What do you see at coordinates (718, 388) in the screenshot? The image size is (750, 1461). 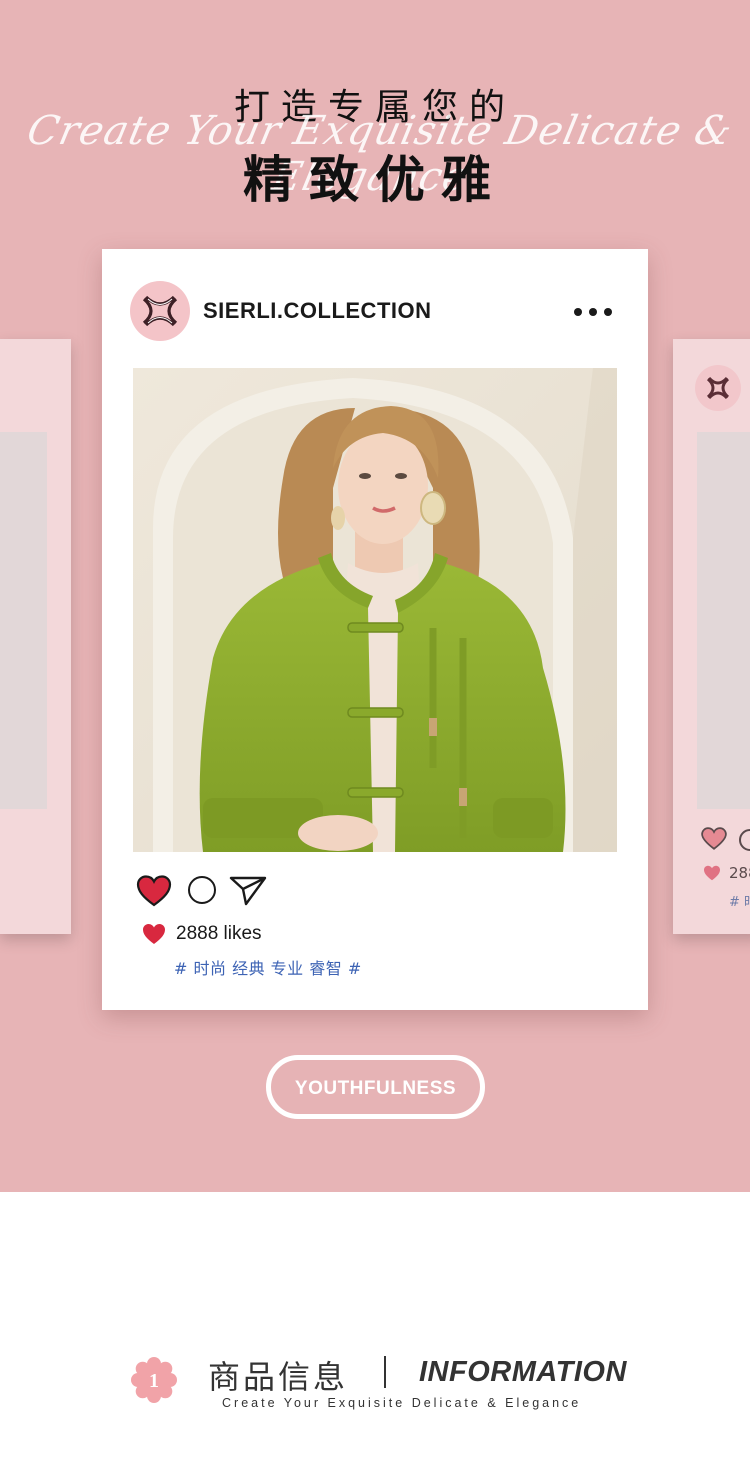 I see `ghost-avatar` at bounding box center [718, 388].